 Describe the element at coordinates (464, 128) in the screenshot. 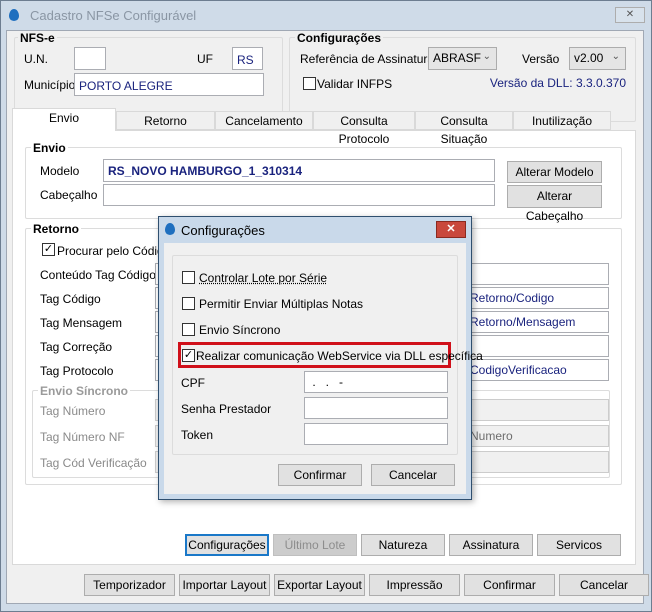

I see `tab-consulta-situacao: Consulta Situação` at that location.